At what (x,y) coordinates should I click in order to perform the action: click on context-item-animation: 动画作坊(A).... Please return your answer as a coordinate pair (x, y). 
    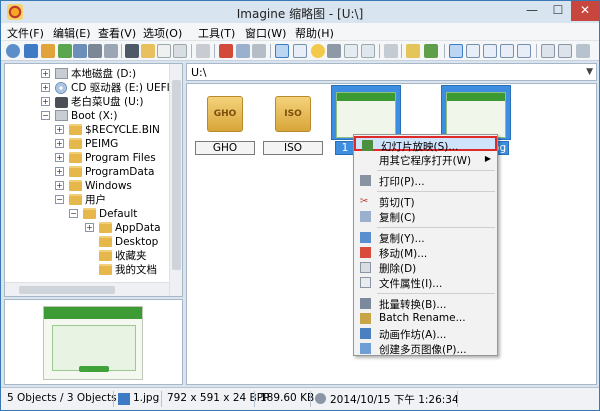
    Looking at the image, I should click on (425, 333).